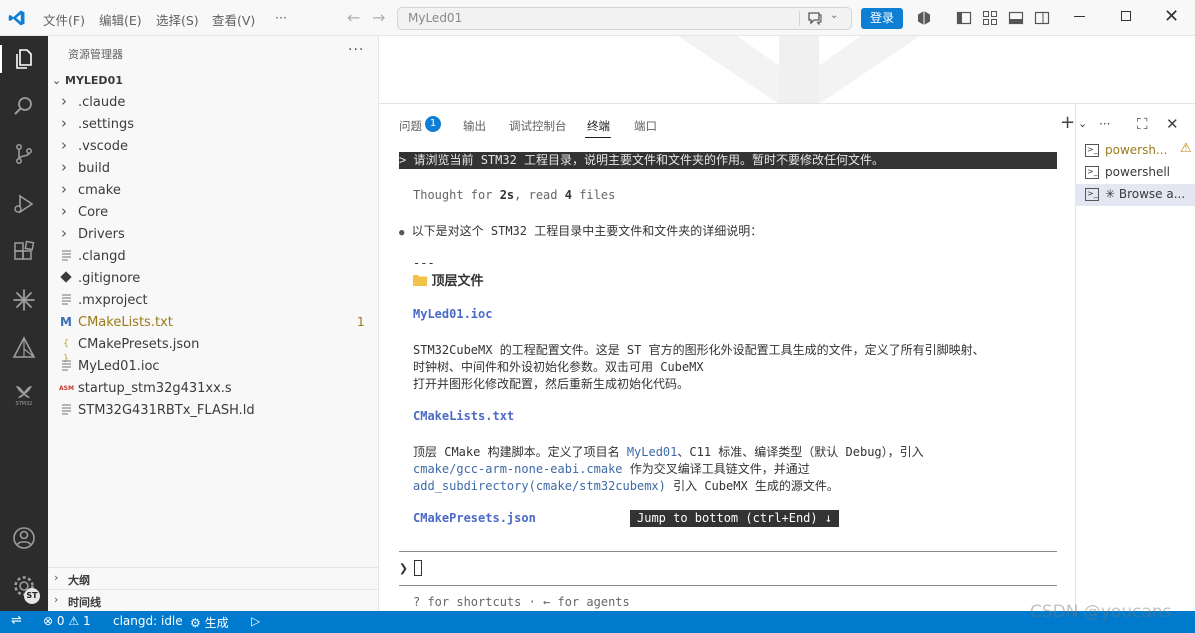 Image resolution: width=1195 pixels, height=633 pixels. I want to click on more-actions-icon: ···, so click(356, 50).